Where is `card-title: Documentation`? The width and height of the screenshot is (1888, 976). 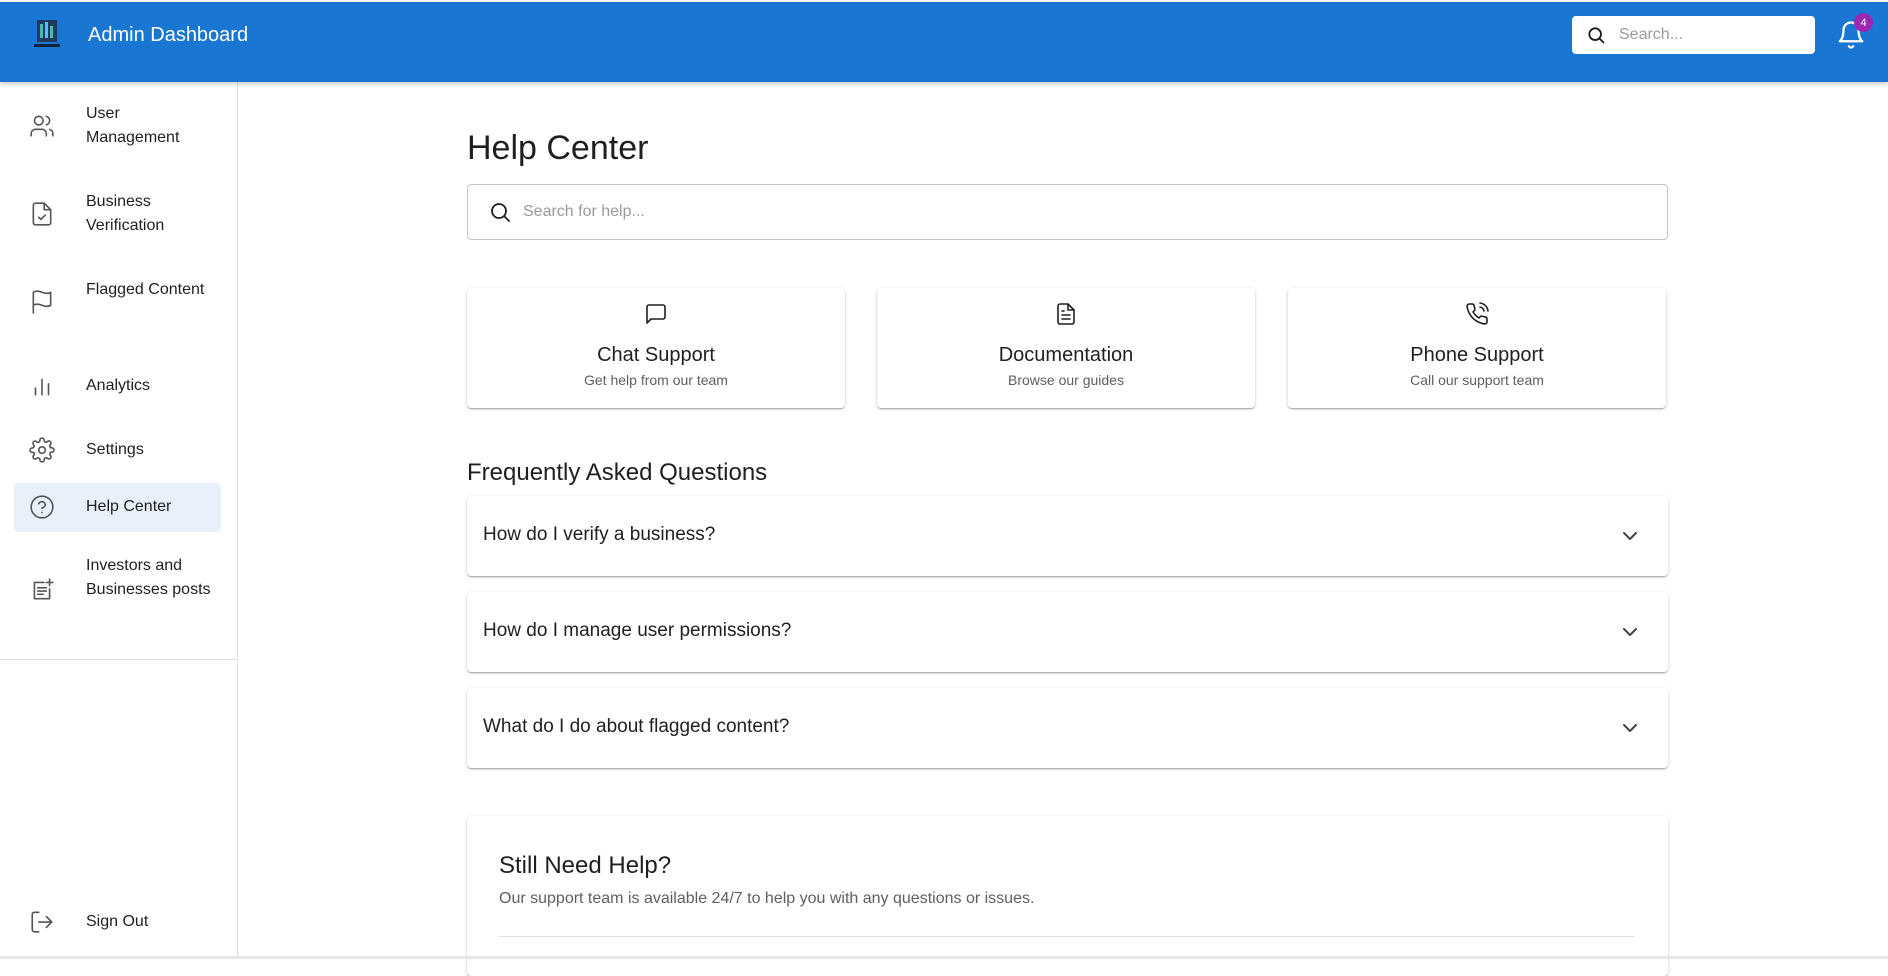 card-title: Documentation is located at coordinates (1066, 355).